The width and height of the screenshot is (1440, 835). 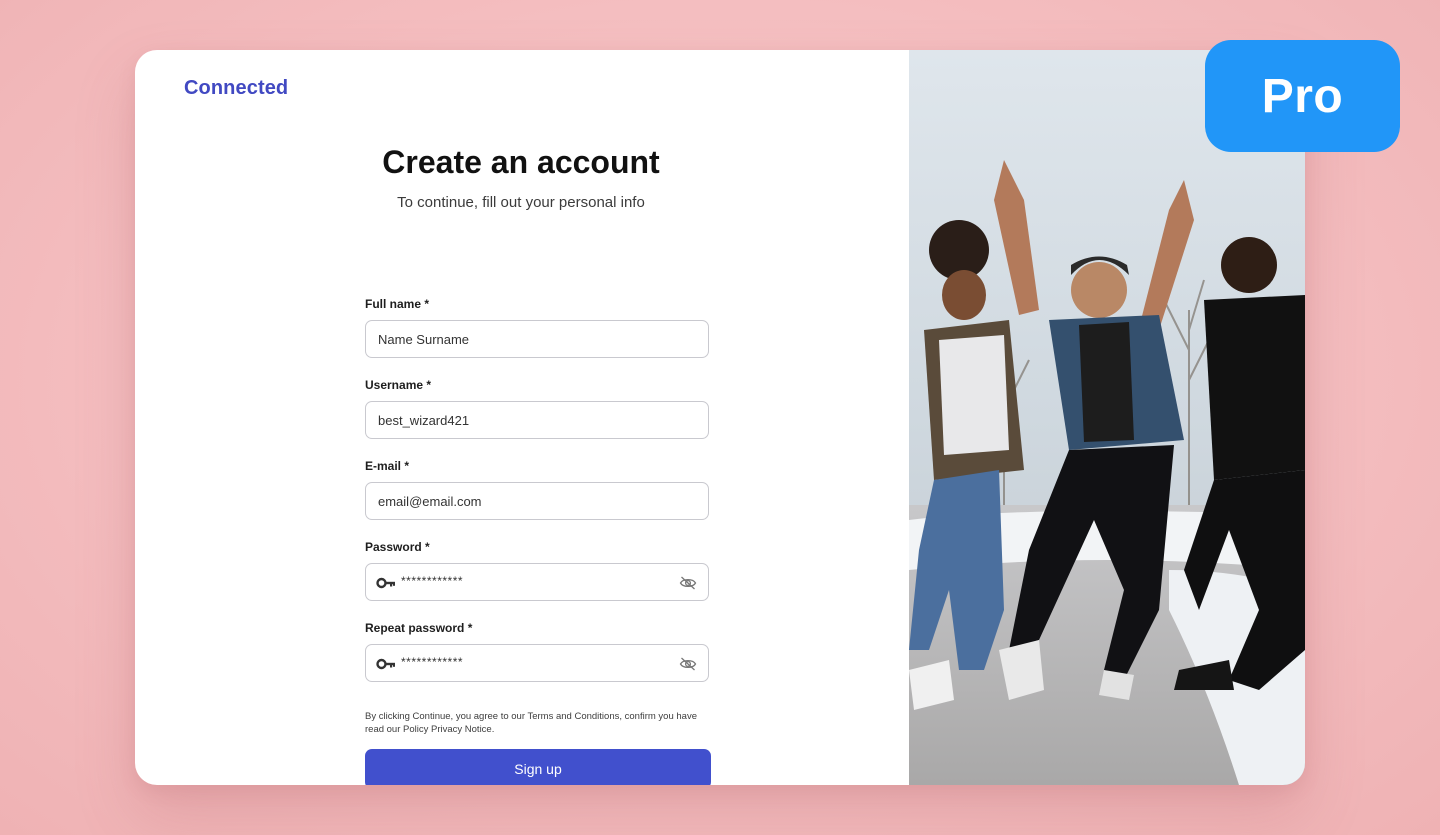 I want to click on signup-button: Sign up, so click(x=538, y=767).